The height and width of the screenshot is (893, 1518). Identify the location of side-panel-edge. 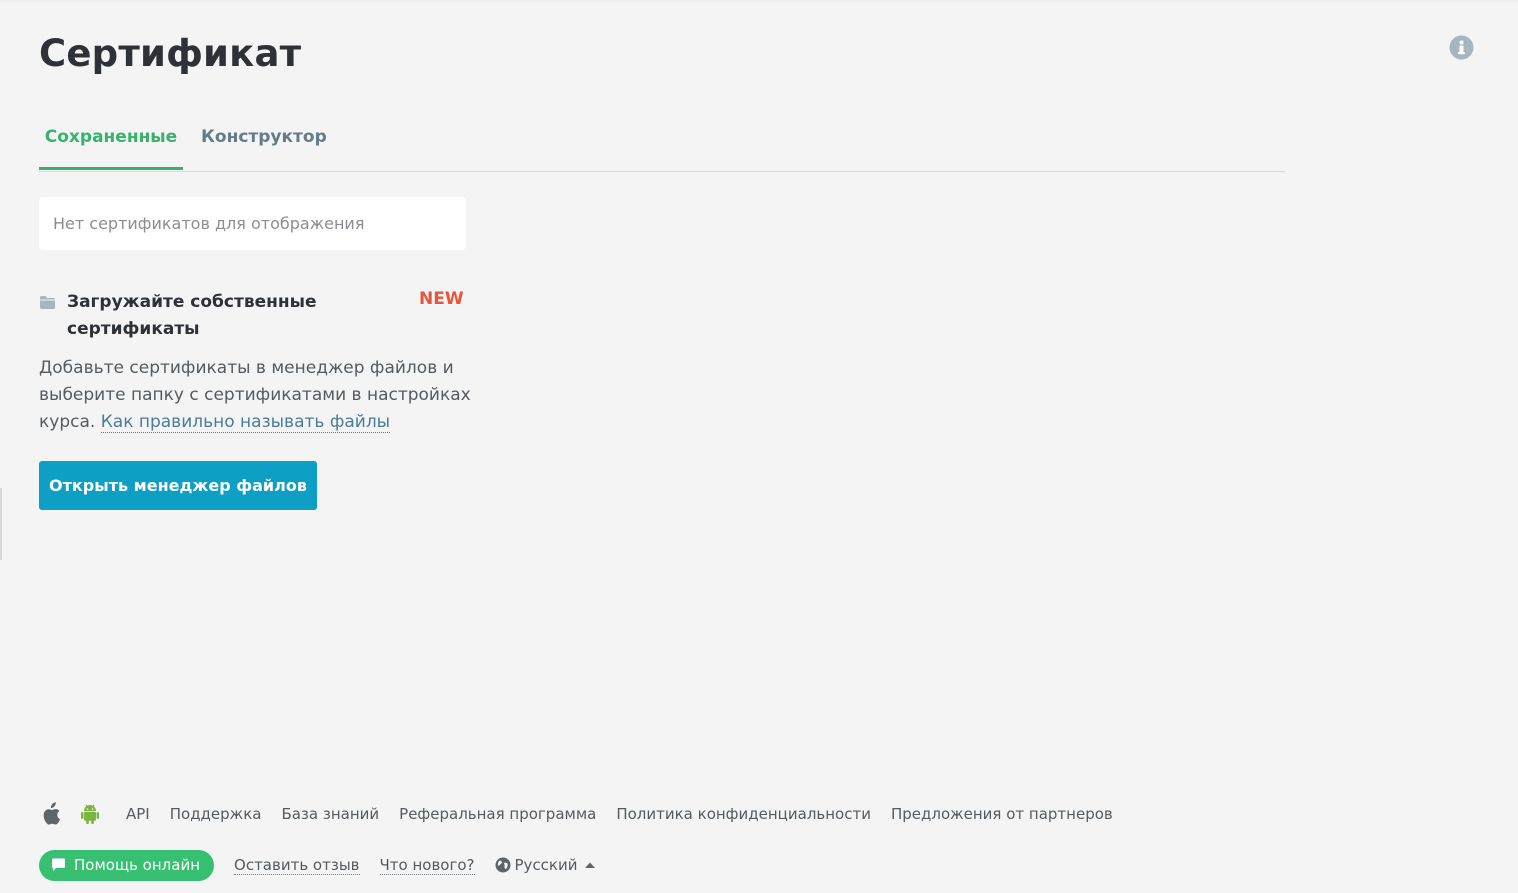
(1, 524).